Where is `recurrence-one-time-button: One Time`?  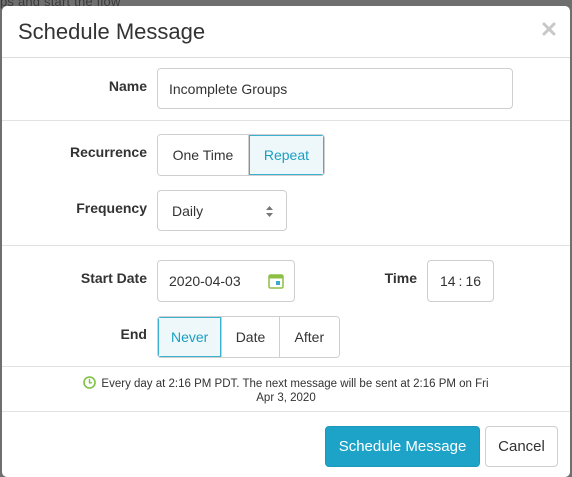
recurrence-one-time-button: One Time is located at coordinates (203, 155).